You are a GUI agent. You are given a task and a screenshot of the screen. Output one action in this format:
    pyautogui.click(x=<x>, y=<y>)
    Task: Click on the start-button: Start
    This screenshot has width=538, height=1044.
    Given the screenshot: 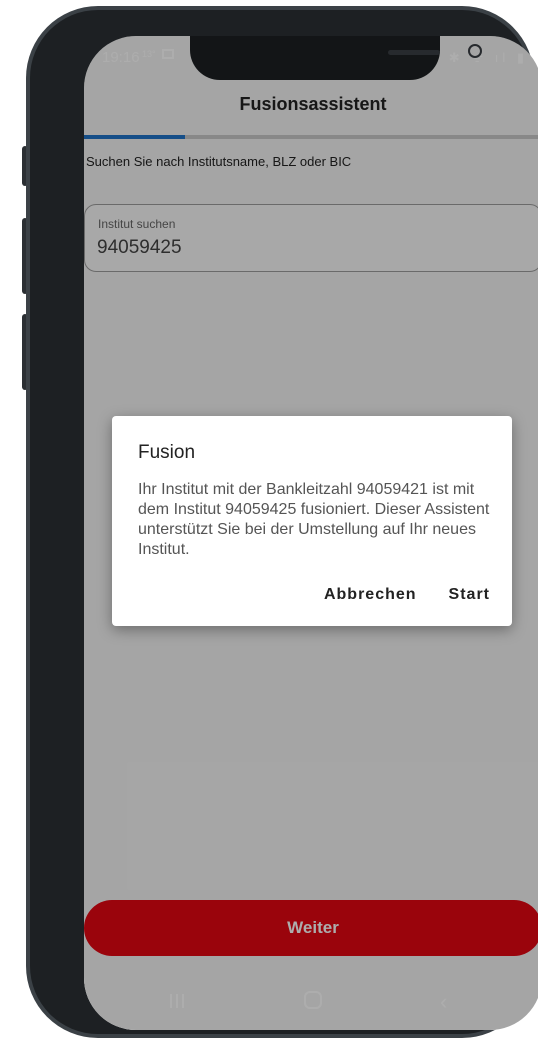 What is the action you would take?
    pyautogui.click(x=469, y=595)
    